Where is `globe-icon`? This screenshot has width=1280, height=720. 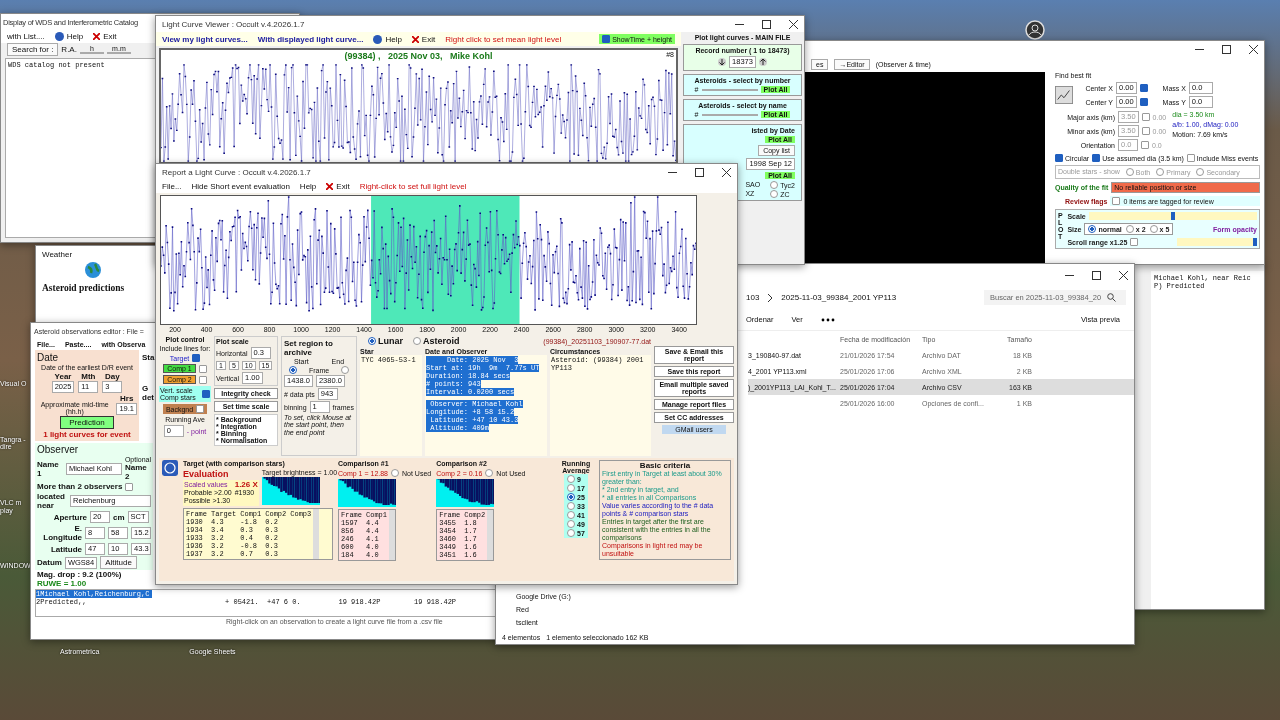
globe-icon is located at coordinates (92, 271).